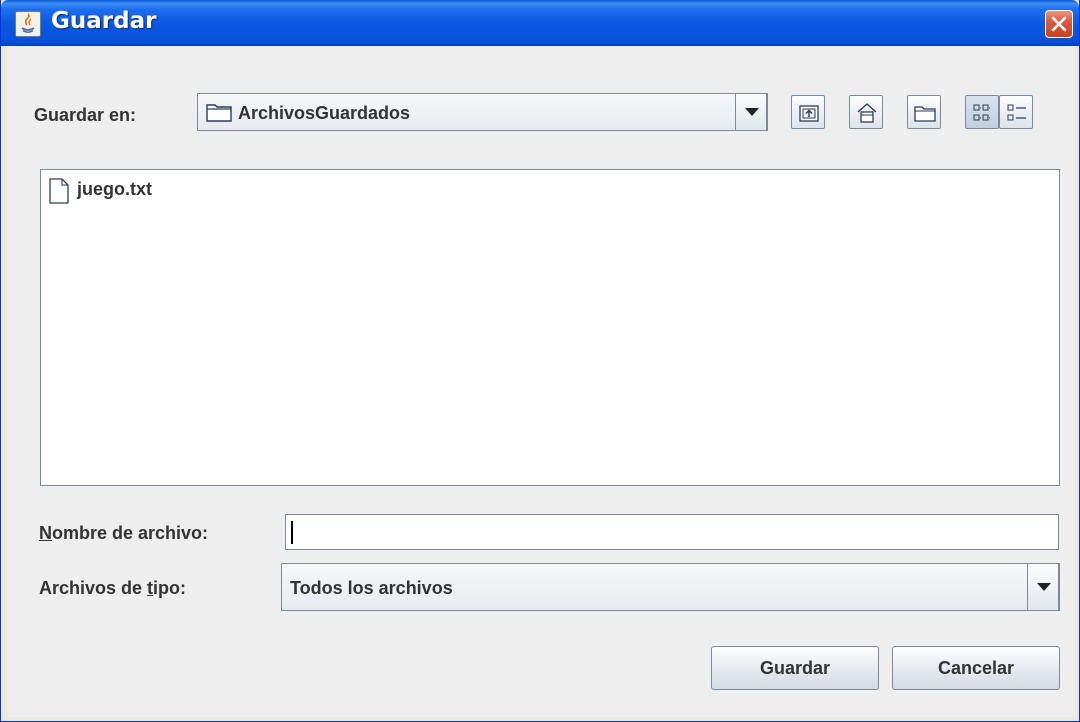  What do you see at coordinates (59, 191) in the screenshot?
I see `file-icon` at bounding box center [59, 191].